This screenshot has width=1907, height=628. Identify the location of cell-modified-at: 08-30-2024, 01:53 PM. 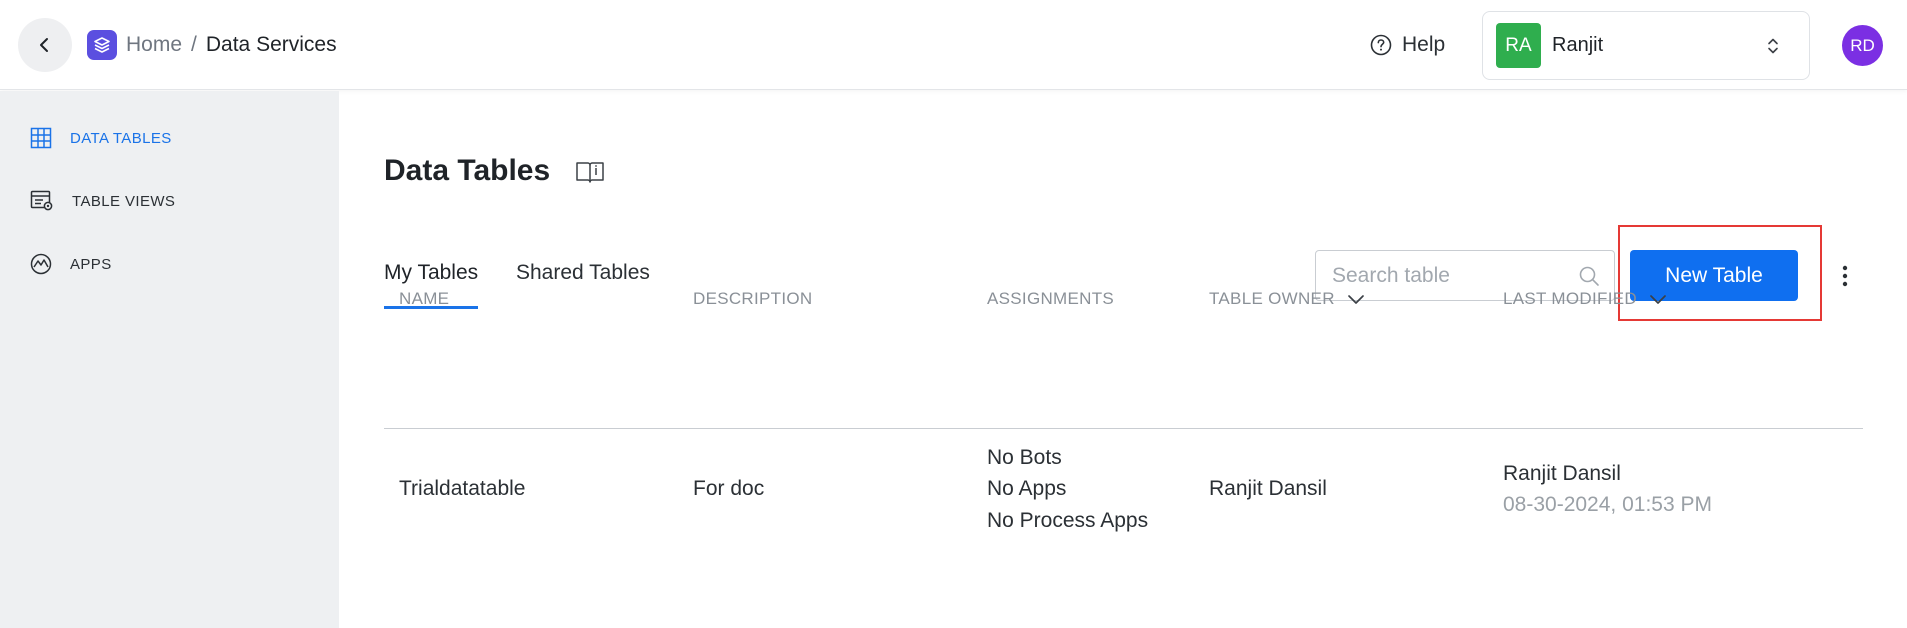
(1607, 504).